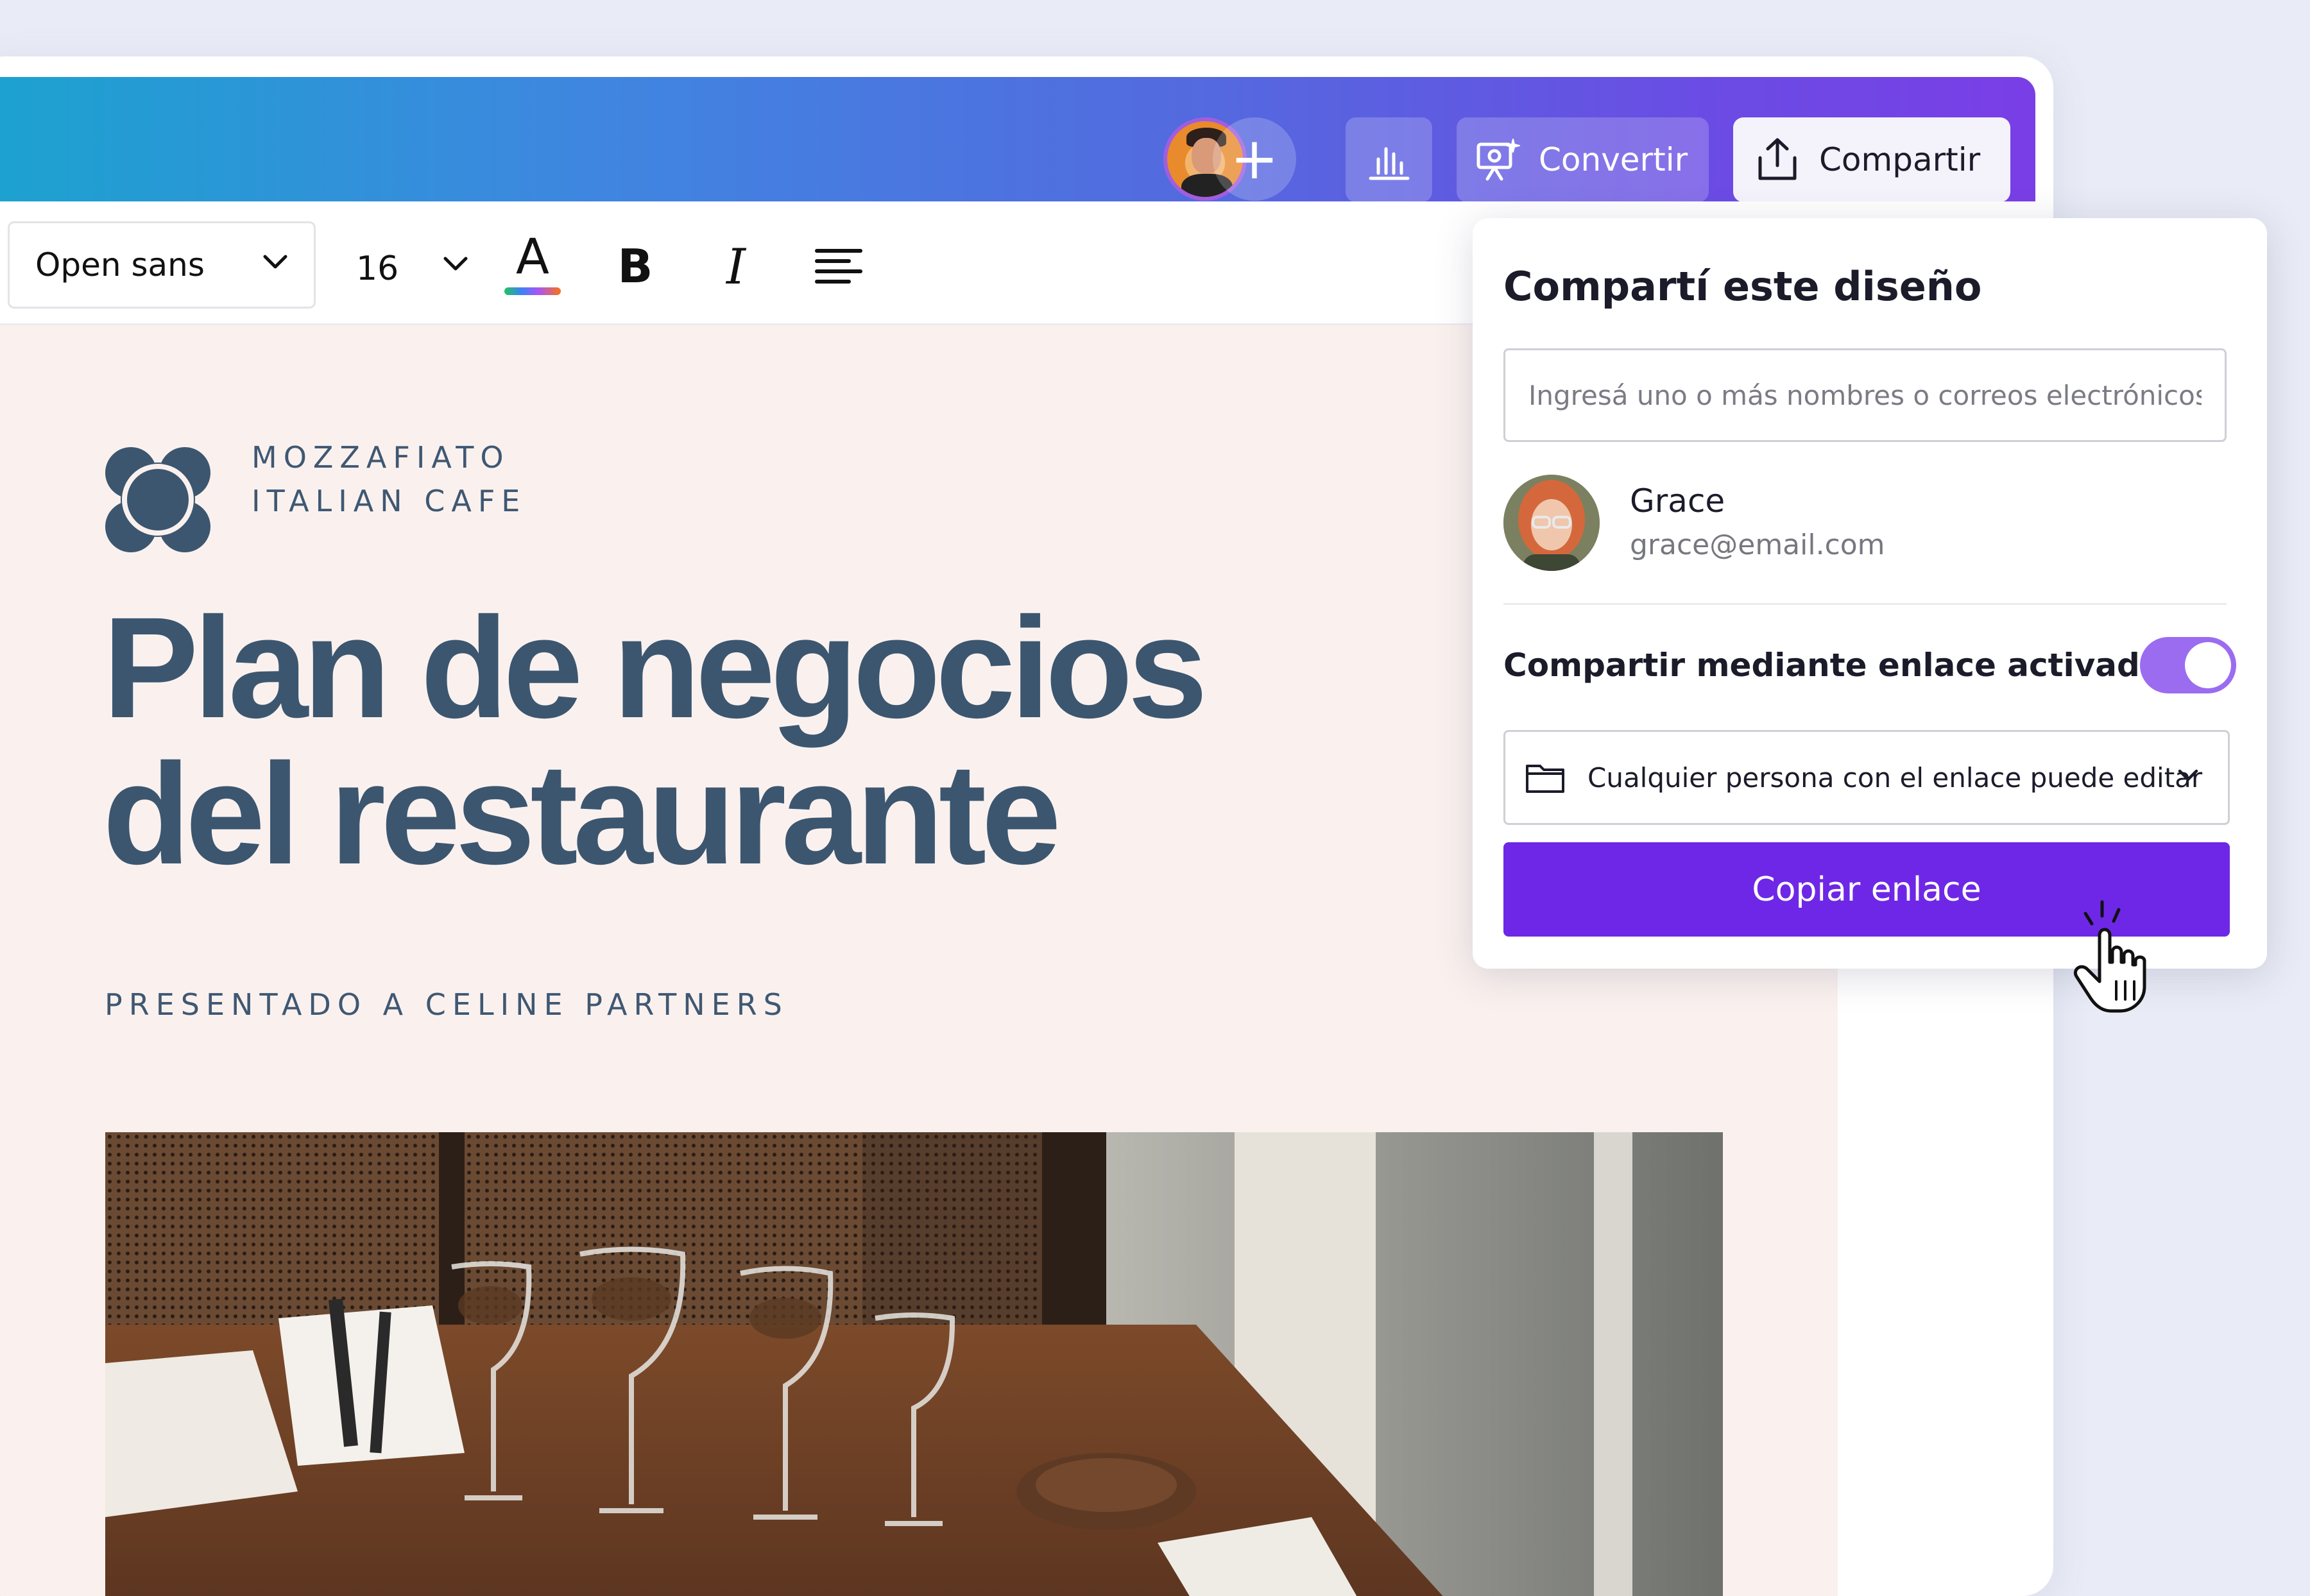 The image size is (2310, 1596). What do you see at coordinates (1743, 286) in the screenshot?
I see `share-panel-title: Compartí este diseño` at bounding box center [1743, 286].